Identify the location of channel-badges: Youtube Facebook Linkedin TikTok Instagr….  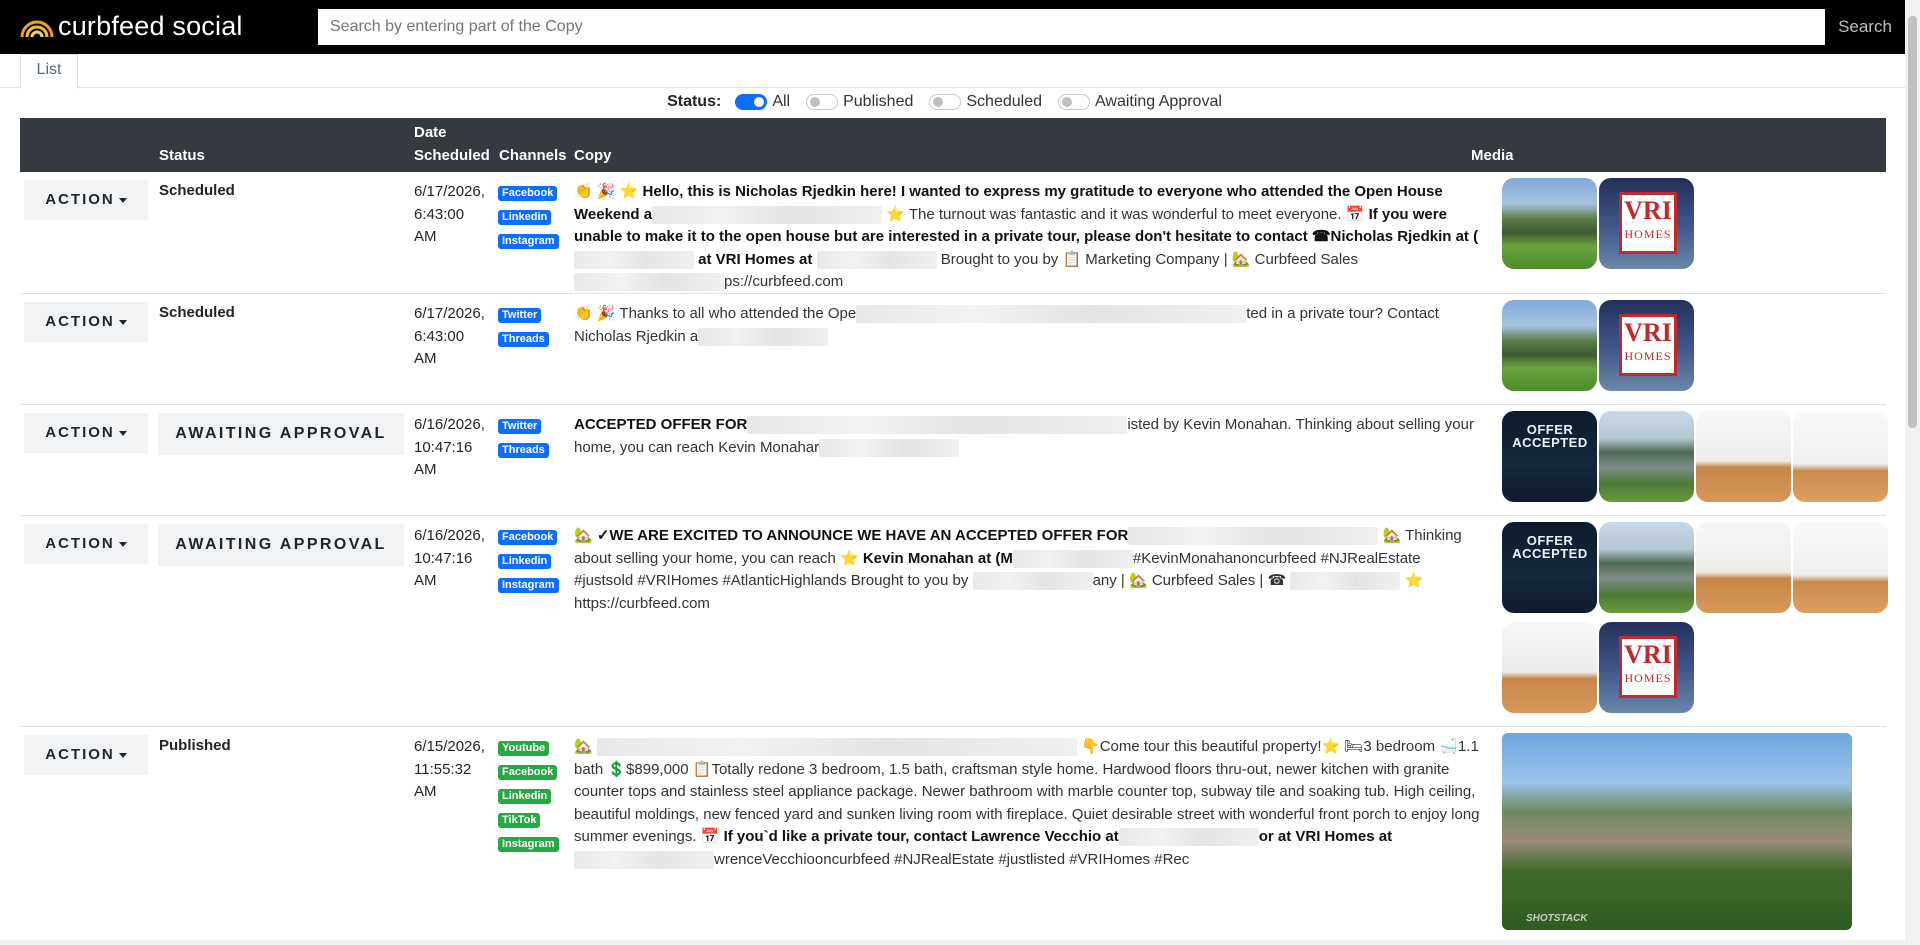
(530, 798).